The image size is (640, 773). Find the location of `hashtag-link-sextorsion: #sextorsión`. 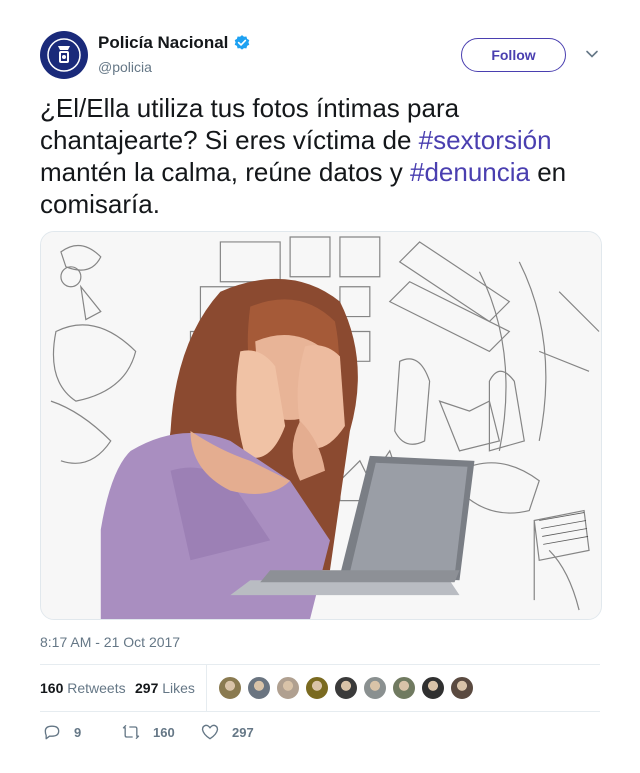

hashtag-link-sextorsion: #sextorsión is located at coordinates (485, 140).